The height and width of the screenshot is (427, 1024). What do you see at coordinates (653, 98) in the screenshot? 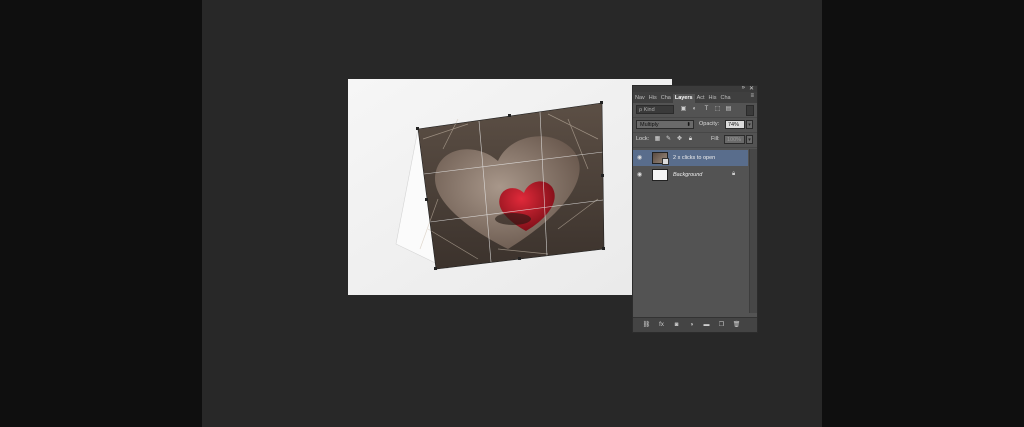
I see `tab-histogram: His` at bounding box center [653, 98].